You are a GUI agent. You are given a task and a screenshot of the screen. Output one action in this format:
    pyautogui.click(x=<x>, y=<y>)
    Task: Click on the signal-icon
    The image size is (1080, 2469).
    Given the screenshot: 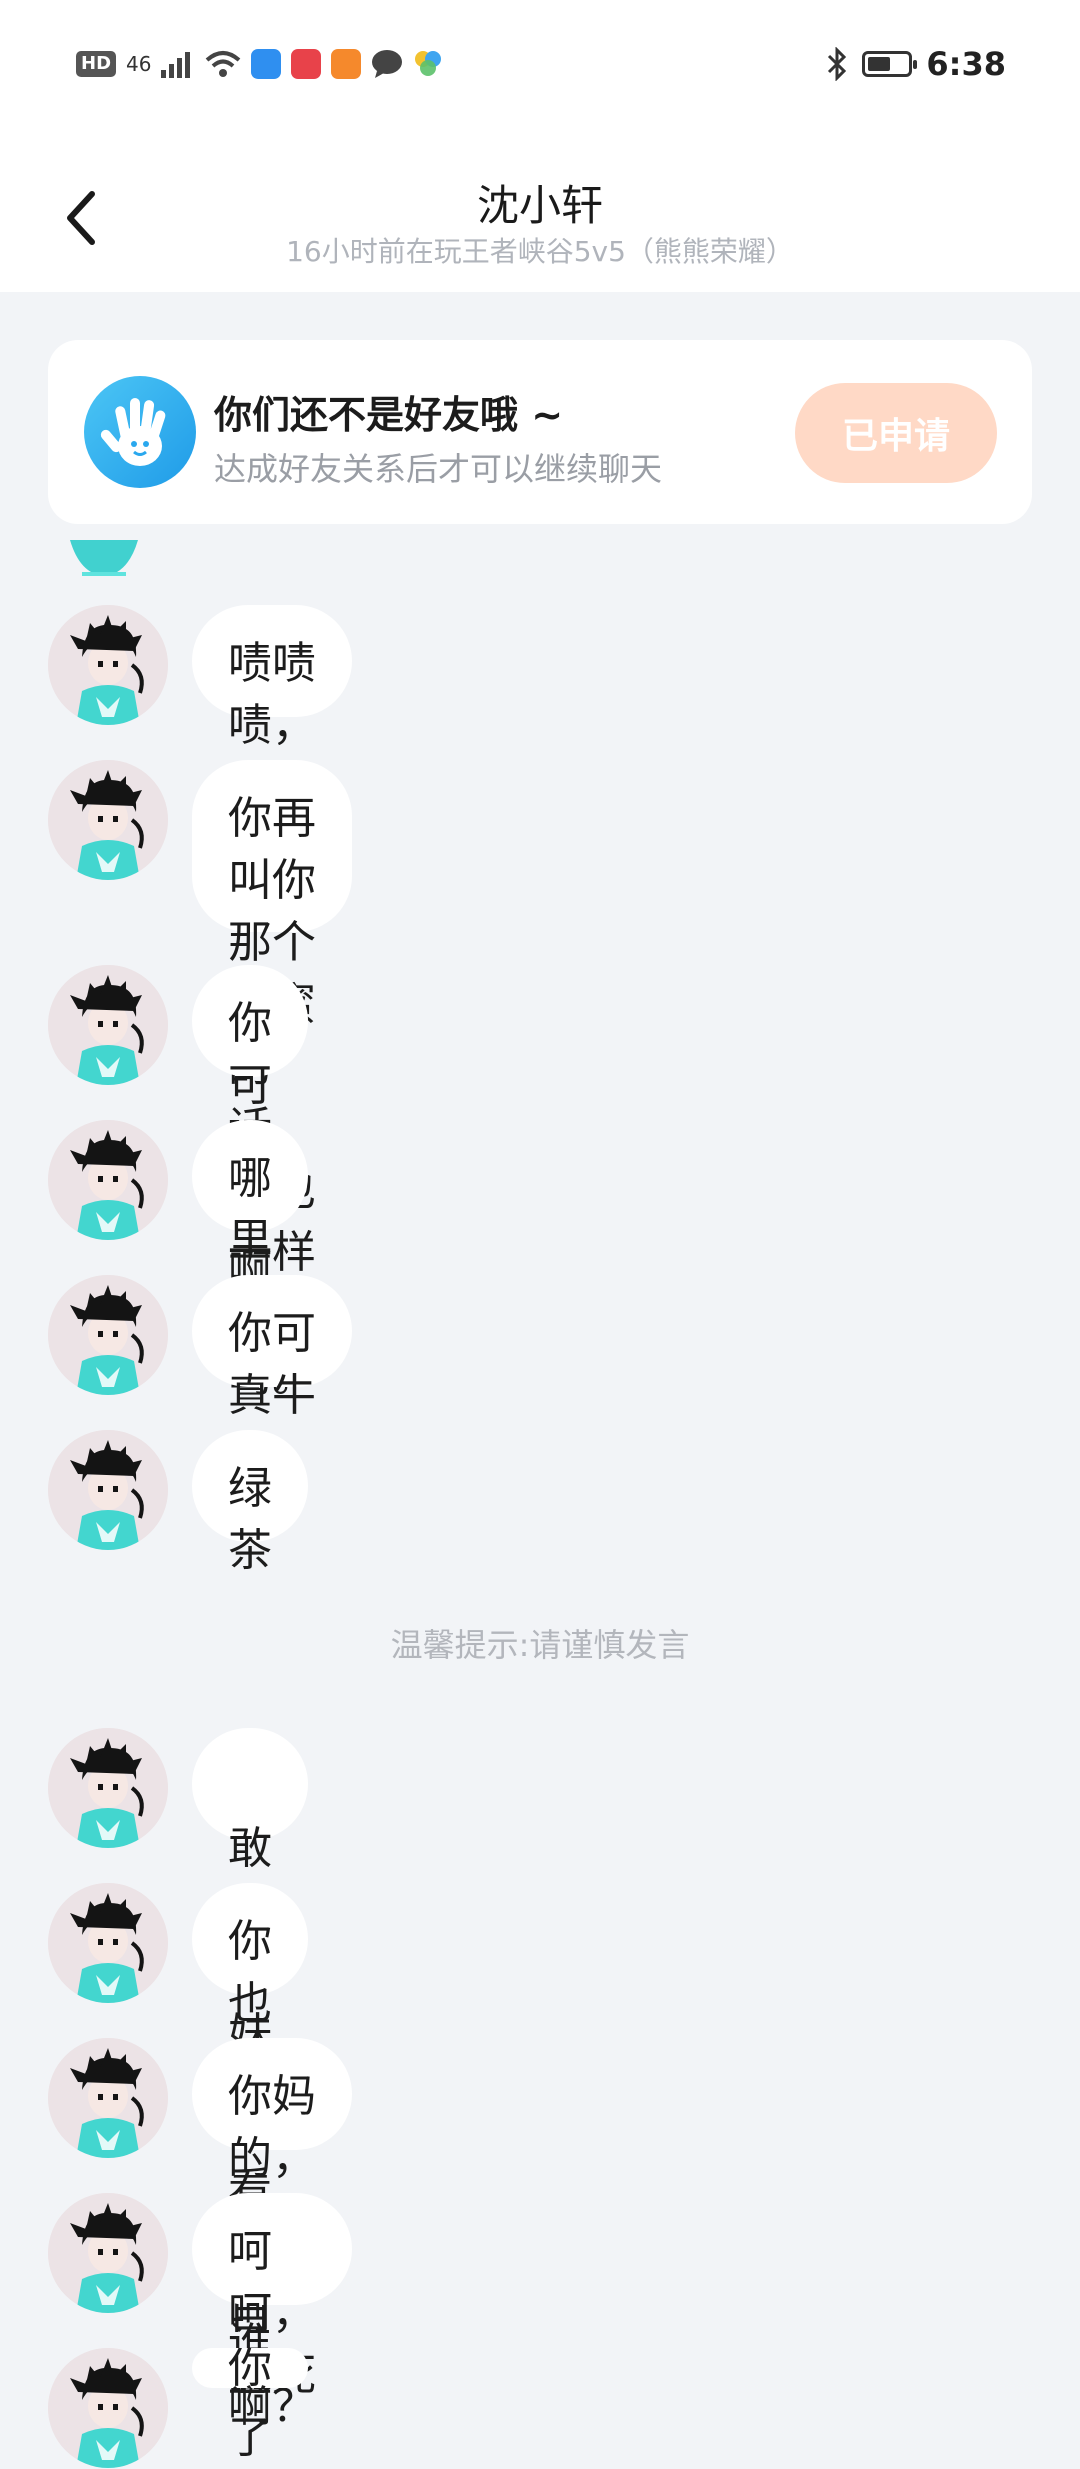 What is the action you would take?
    pyautogui.click(x=176, y=65)
    